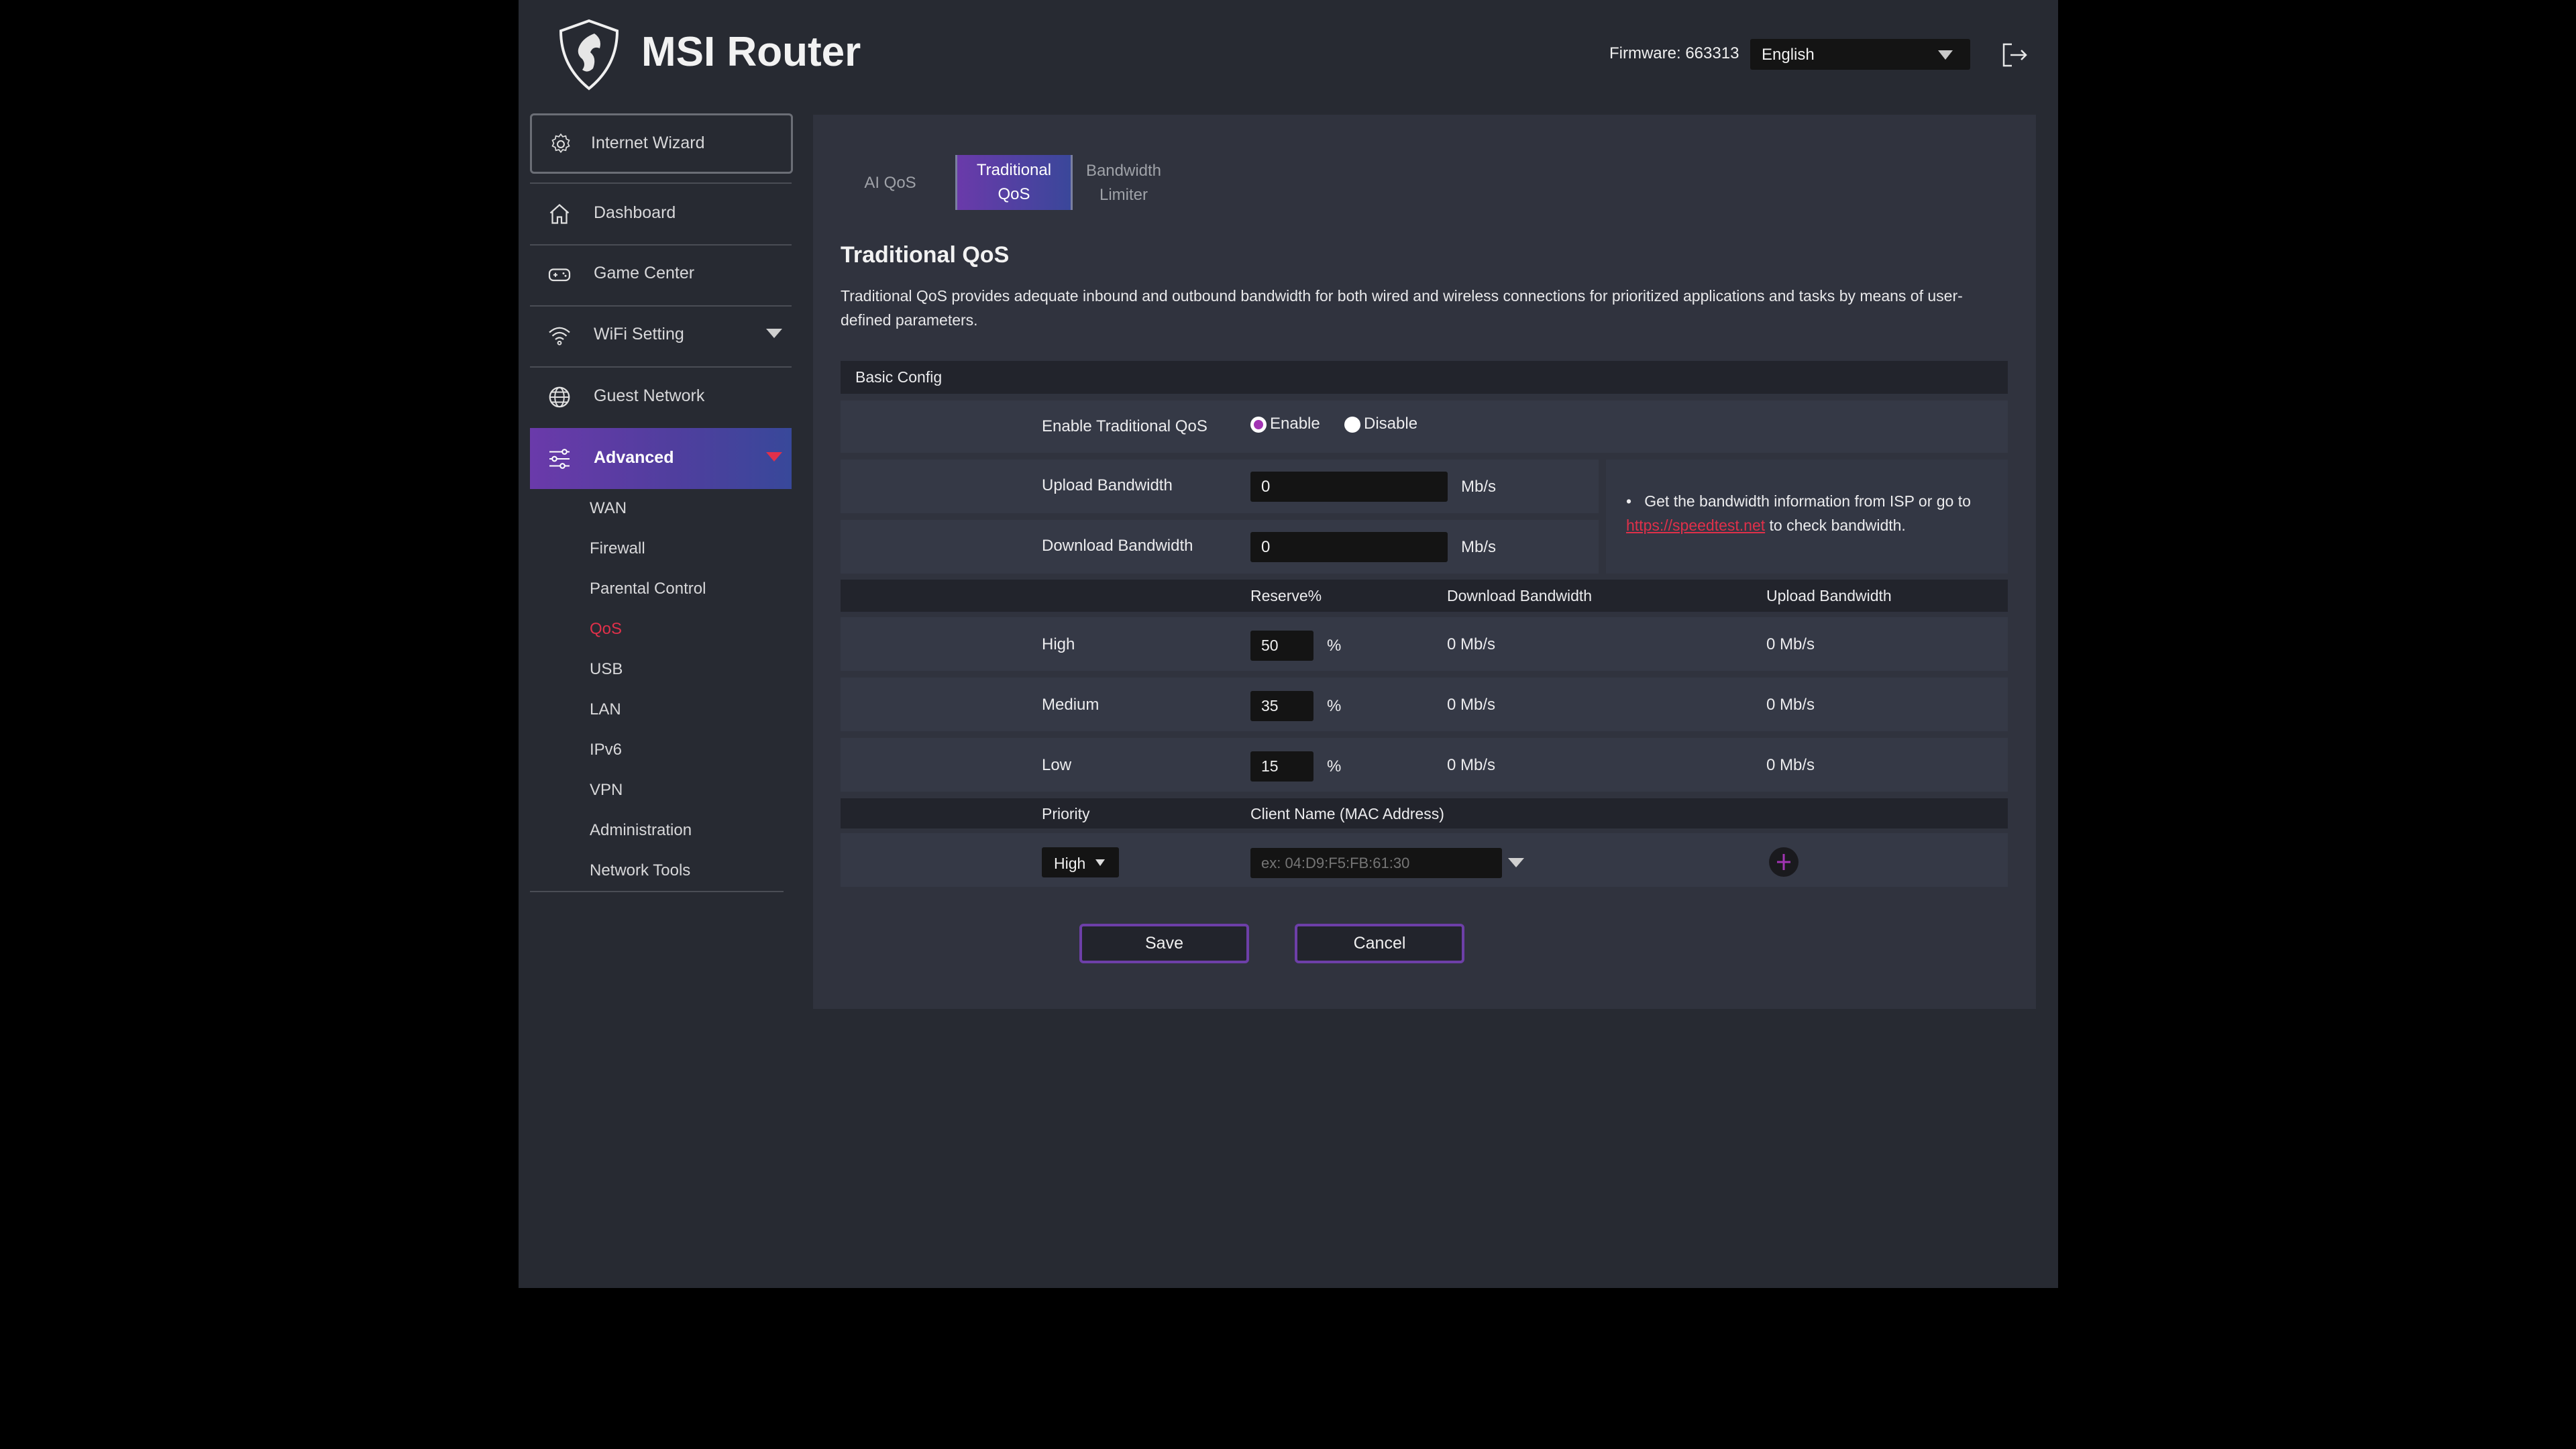 This screenshot has width=2576, height=1449. What do you see at coordinates (1379, 943) in the screenshot?
I see `cancel-button: Cancel` at bounding box center [1379, 943].